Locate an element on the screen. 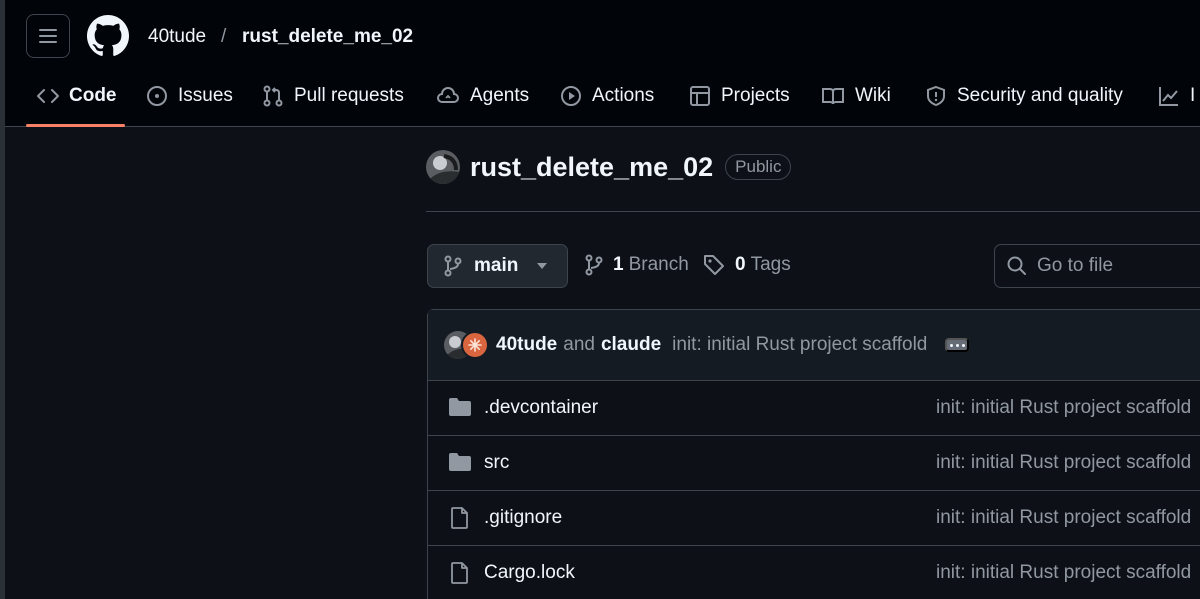 The width and height of the screenshot is (1200, 599). code-icon is located at coordinates (48, 96).